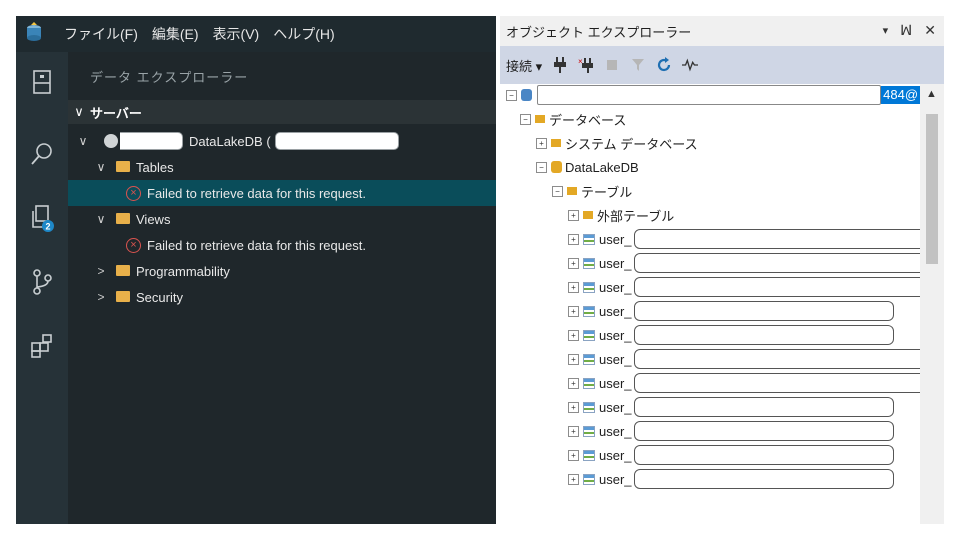 This screenshot has height=540, width=960. Describe the element at coordinates (556, 167) in the screenshot. I see `database-icon` at that location.